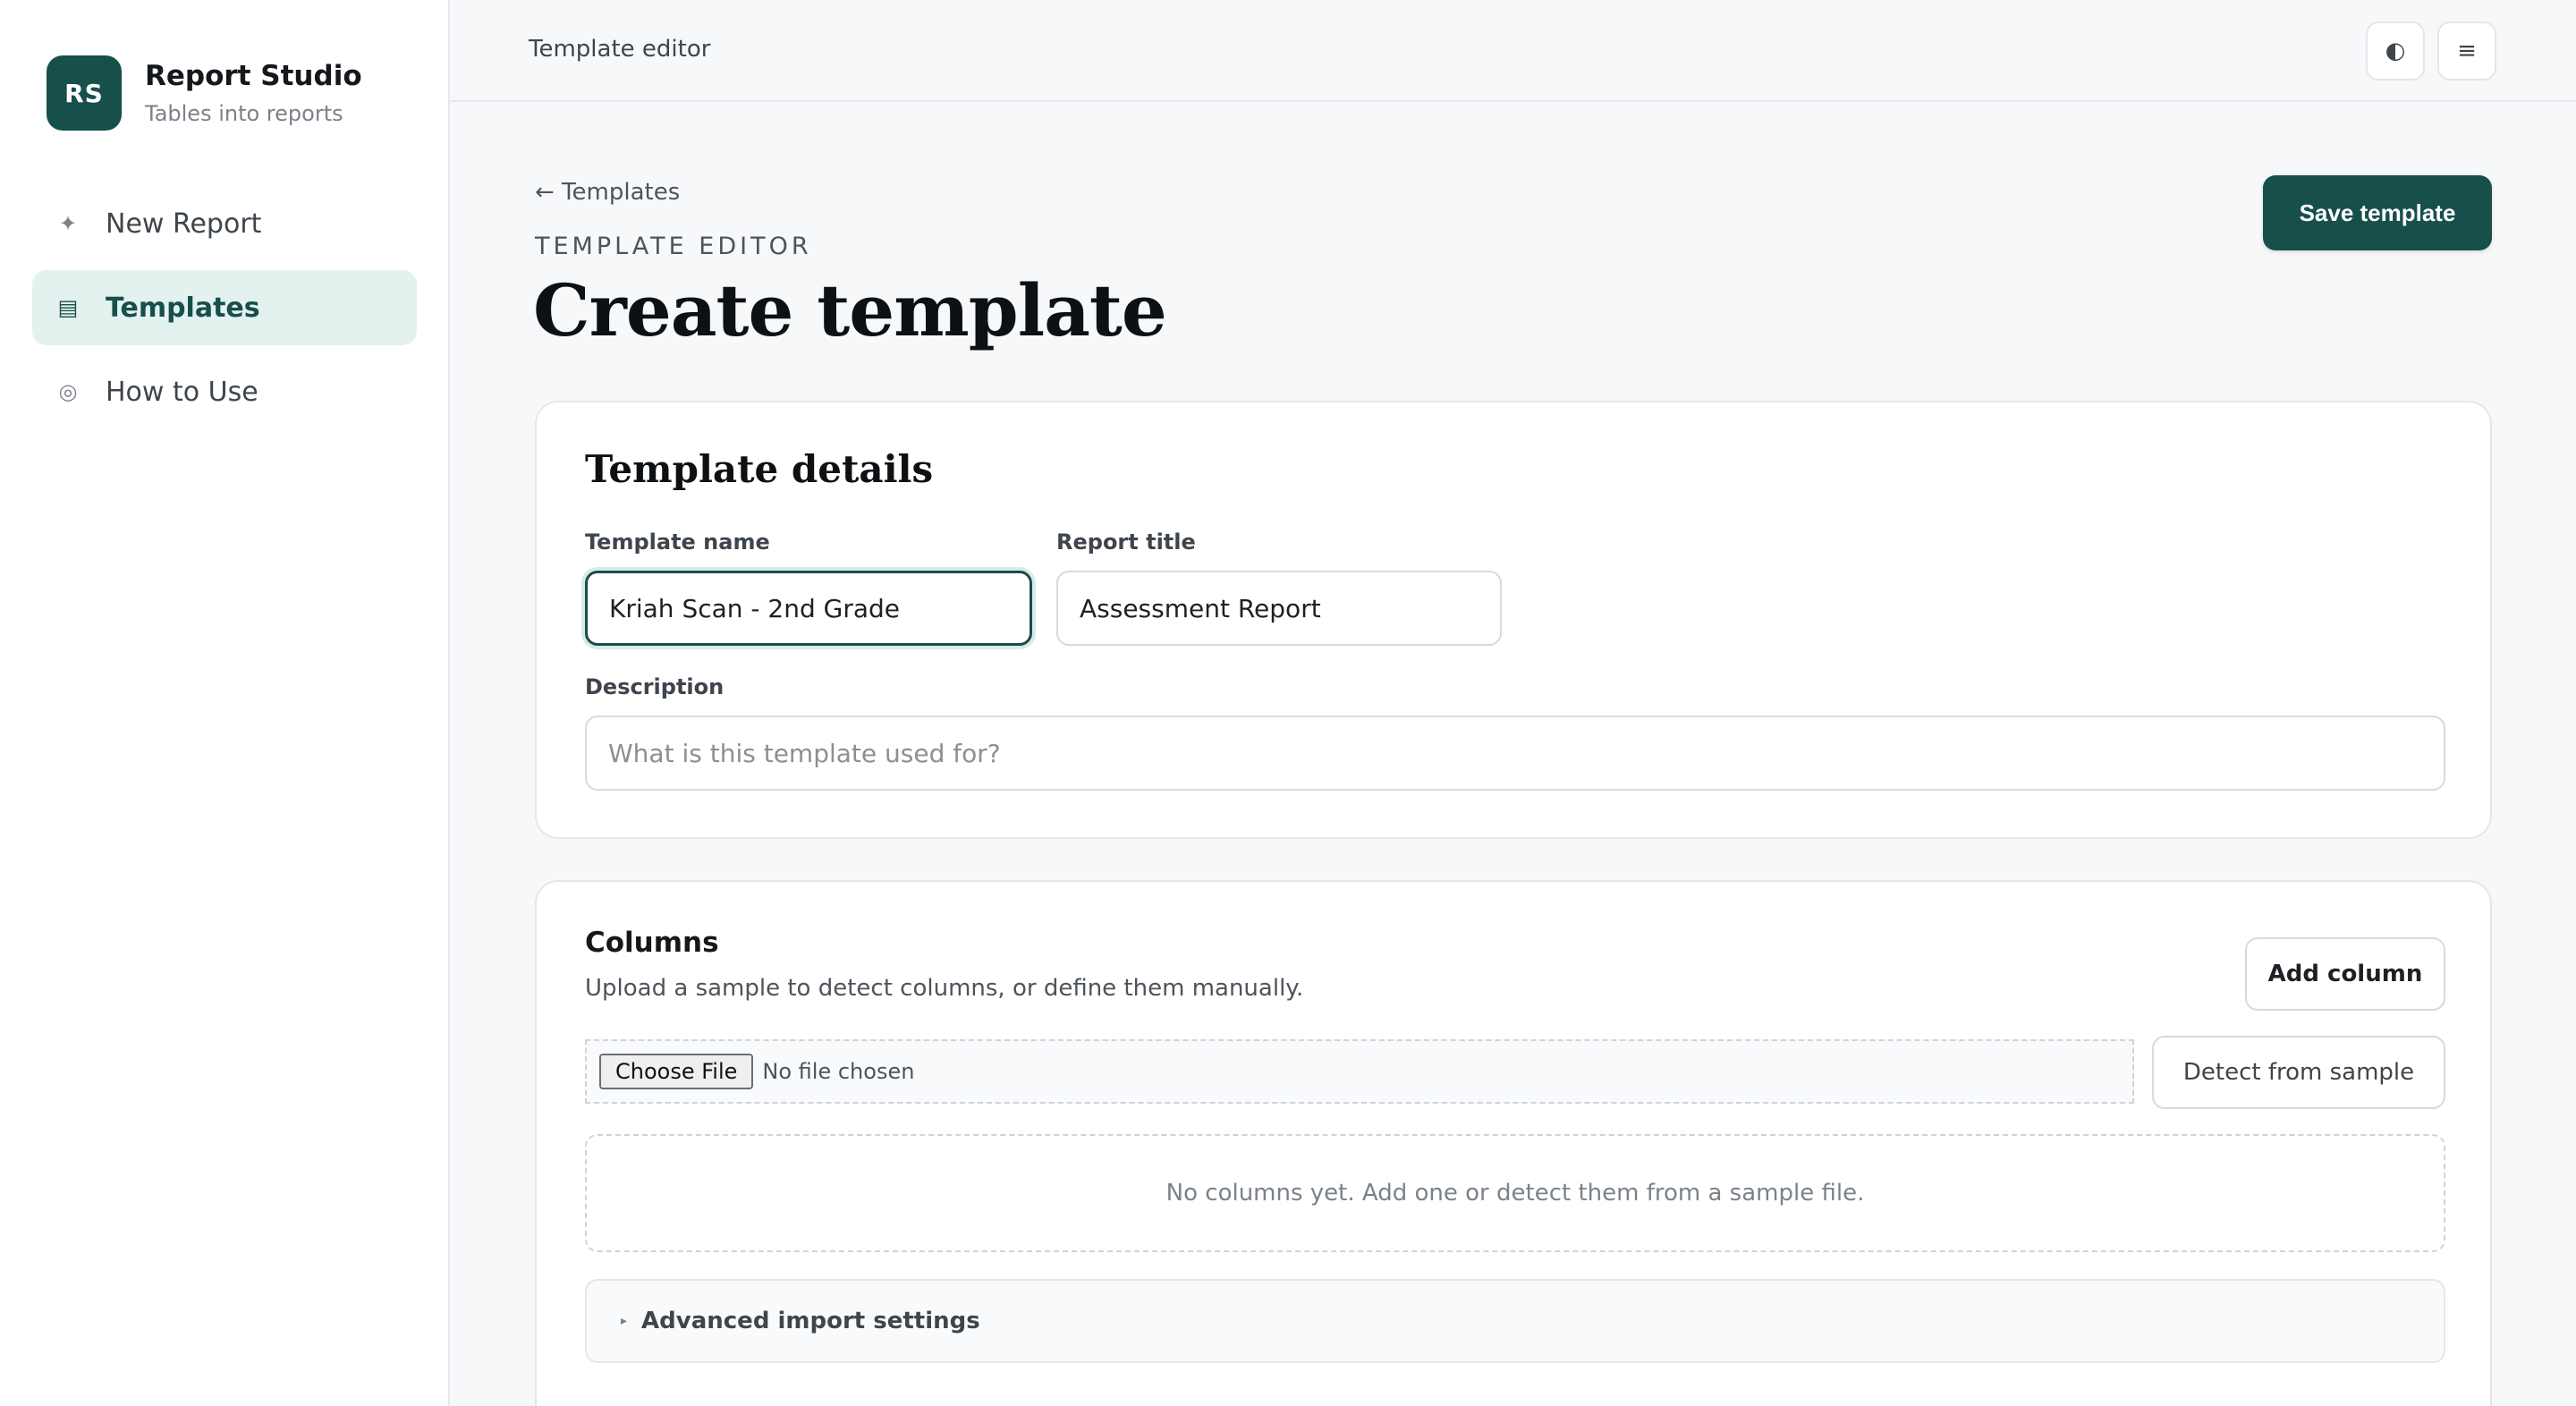 The width and height of the screenshot is (2576, 1406). I want to click on back-to-templates-link: ← Templates, so click(607, 193).